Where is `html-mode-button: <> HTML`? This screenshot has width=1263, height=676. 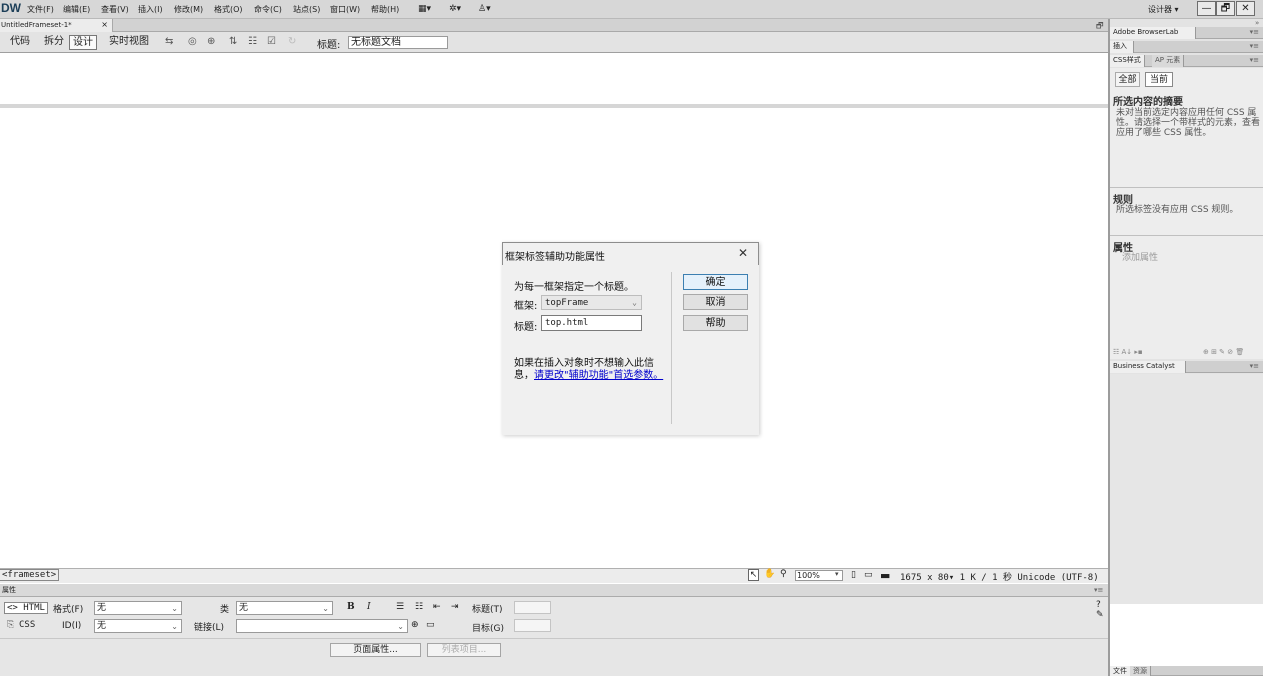
html-mode-button: <> HTML is located at coordinates (26, 608).